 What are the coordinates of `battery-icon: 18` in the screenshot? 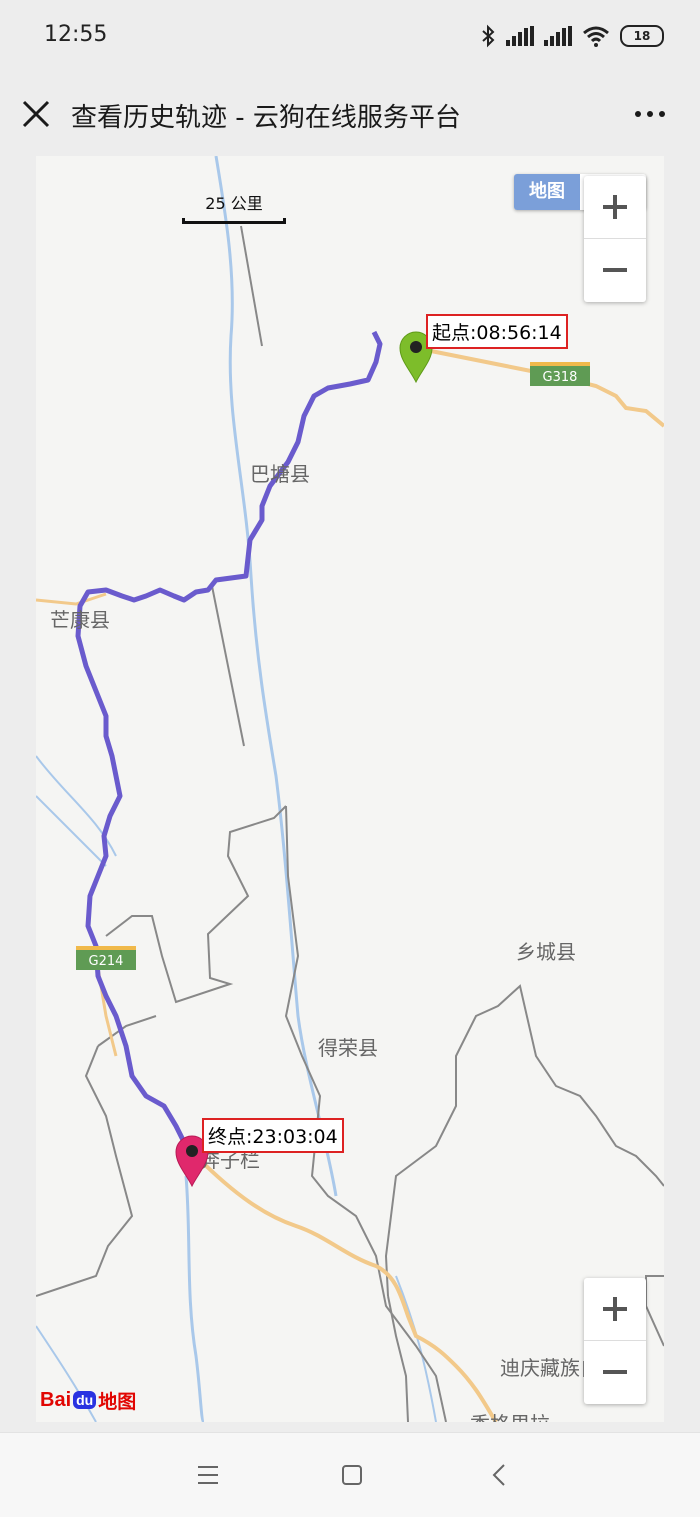 It's located at (642, 36).